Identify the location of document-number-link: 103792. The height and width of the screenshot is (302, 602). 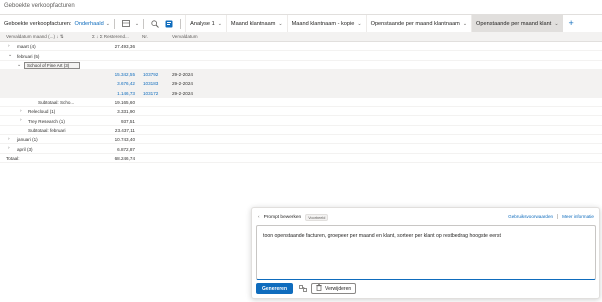
(150, 74).